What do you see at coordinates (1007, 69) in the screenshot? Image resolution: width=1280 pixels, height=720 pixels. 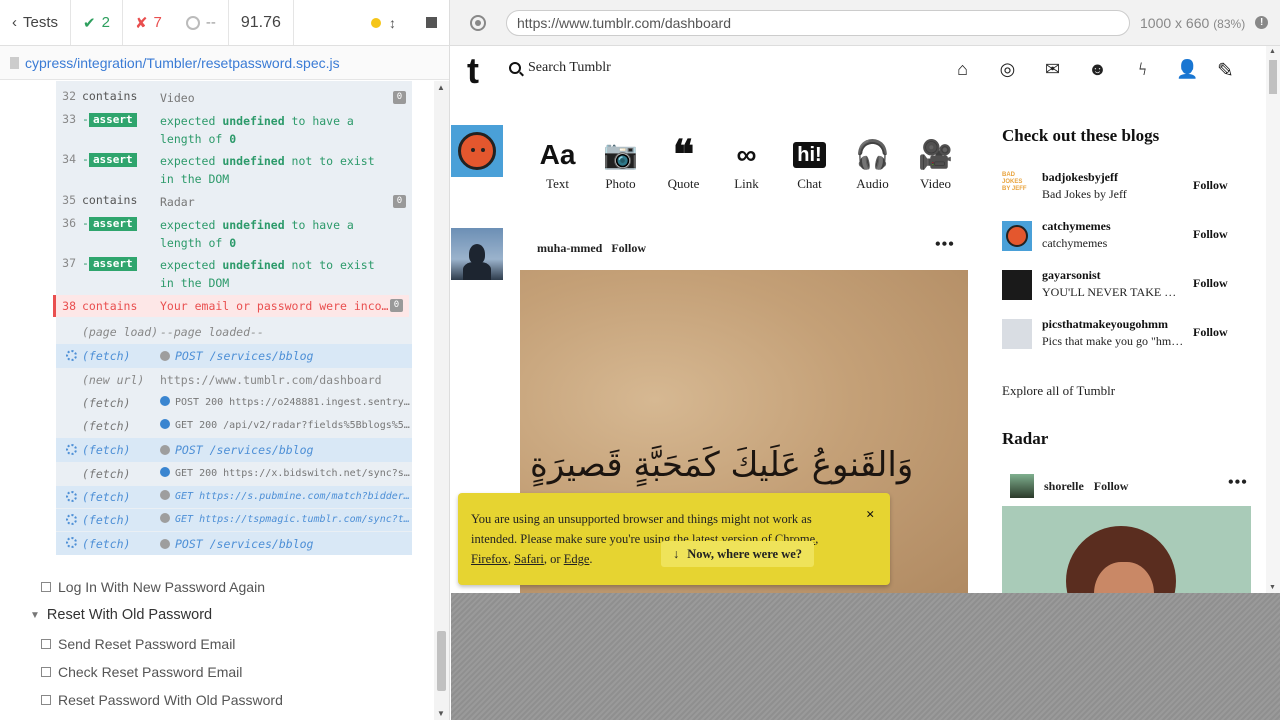 I see `explore-icon: ◎` at bounding box center [1007, 69].